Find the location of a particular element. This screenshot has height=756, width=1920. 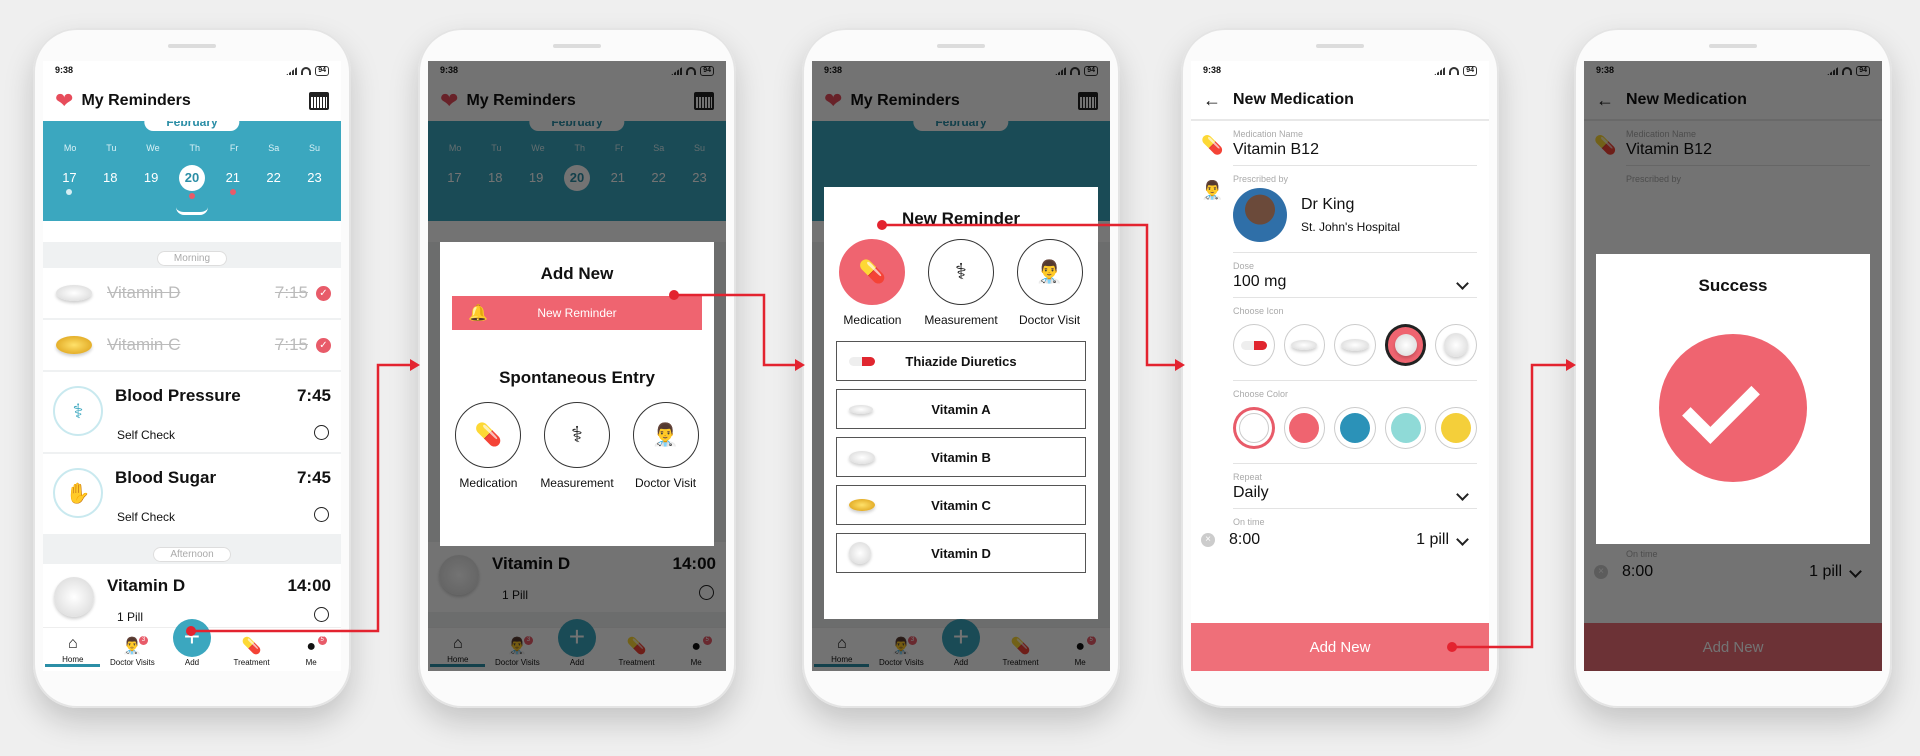

date-cell: 19 is located at coordinates (151, 178).